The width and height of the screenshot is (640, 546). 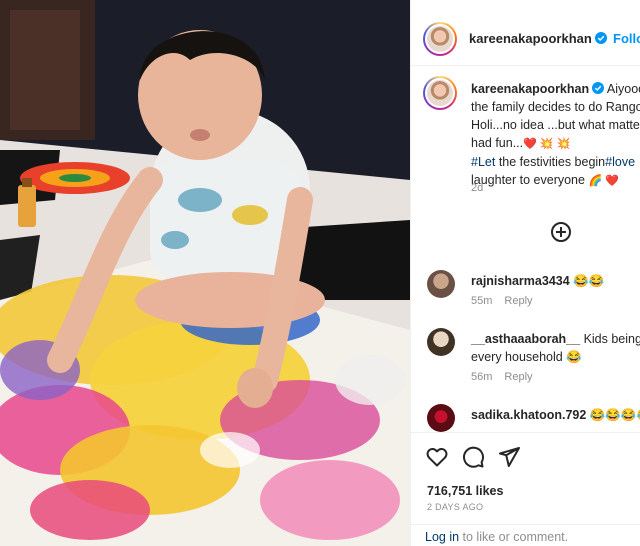 I want to click on like-count: 716,751 likes, so click(x=465, y=491).